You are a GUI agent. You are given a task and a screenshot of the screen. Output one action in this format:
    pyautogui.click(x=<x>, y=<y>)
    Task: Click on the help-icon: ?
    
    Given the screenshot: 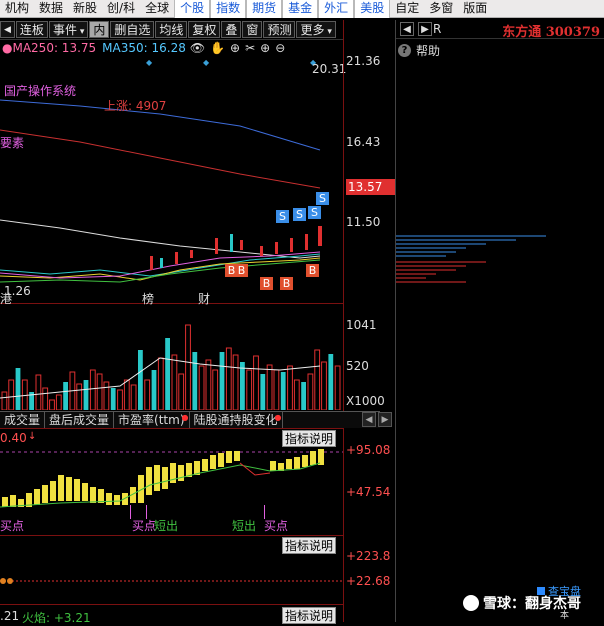 What is the action you would take?
    pyautogui.click(x=404, y=50)
    